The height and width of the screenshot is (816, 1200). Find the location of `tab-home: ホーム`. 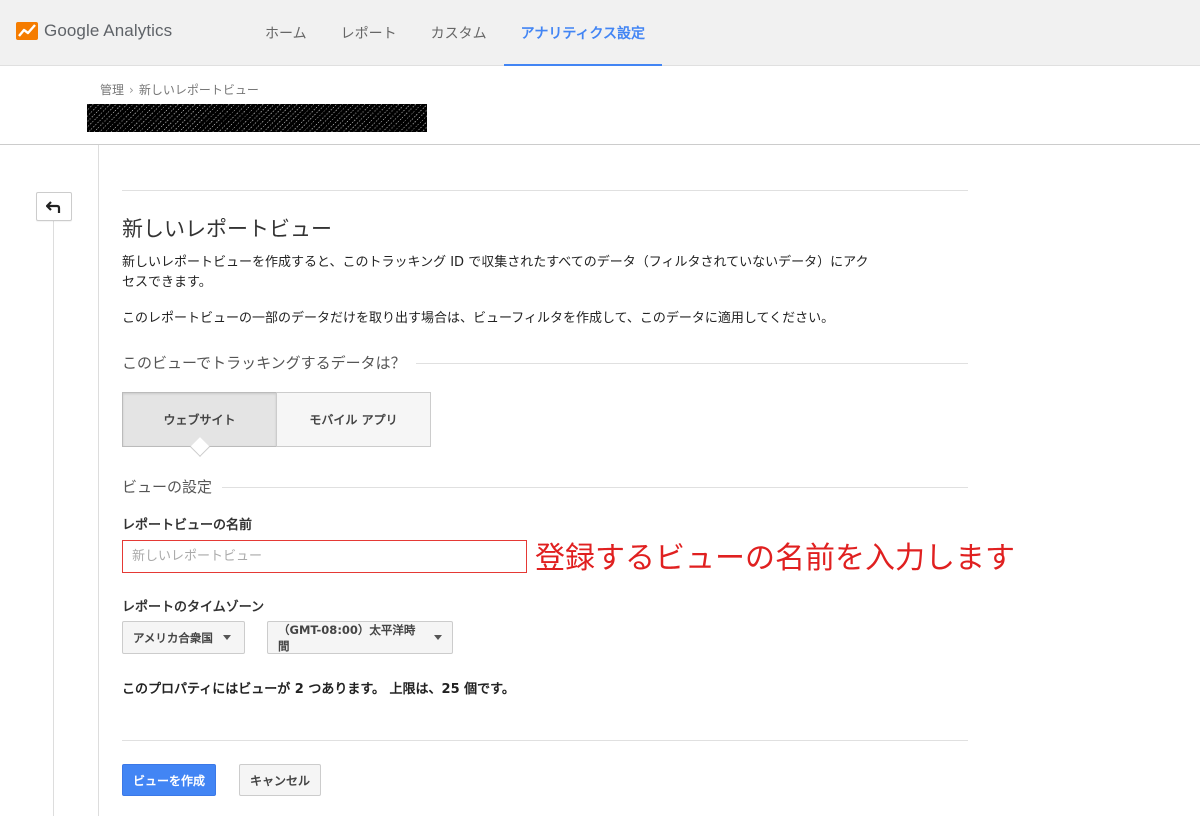

tab-home: ホーム is located at coordinates (286, 33).